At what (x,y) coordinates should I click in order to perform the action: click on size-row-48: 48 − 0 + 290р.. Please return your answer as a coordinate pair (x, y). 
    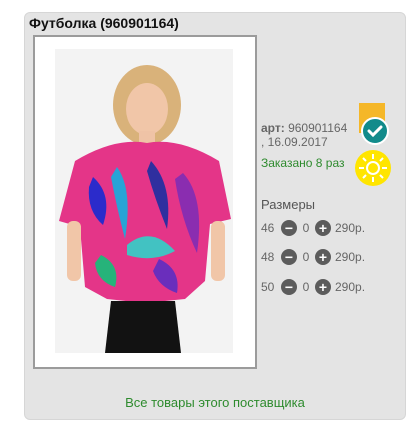
    Looking at the image, I should click on (313, 257).